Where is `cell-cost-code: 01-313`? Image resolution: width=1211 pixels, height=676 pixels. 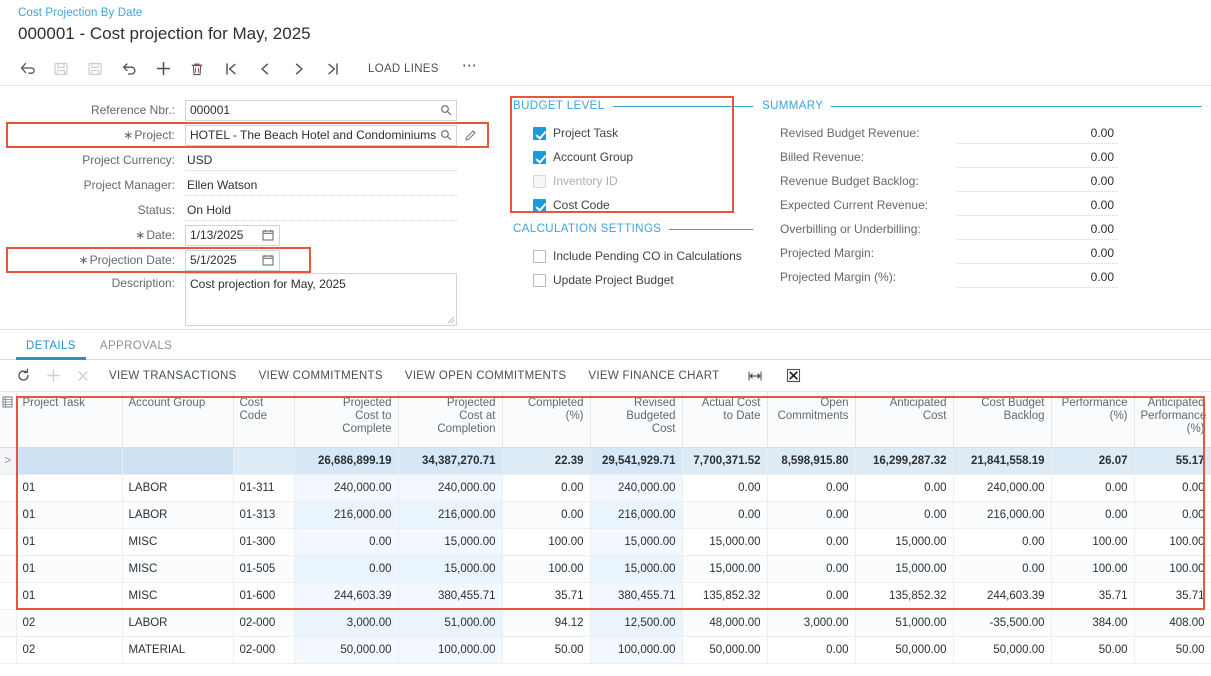 cell-cost-code: 01-313 is located at coordinates (264, 515).